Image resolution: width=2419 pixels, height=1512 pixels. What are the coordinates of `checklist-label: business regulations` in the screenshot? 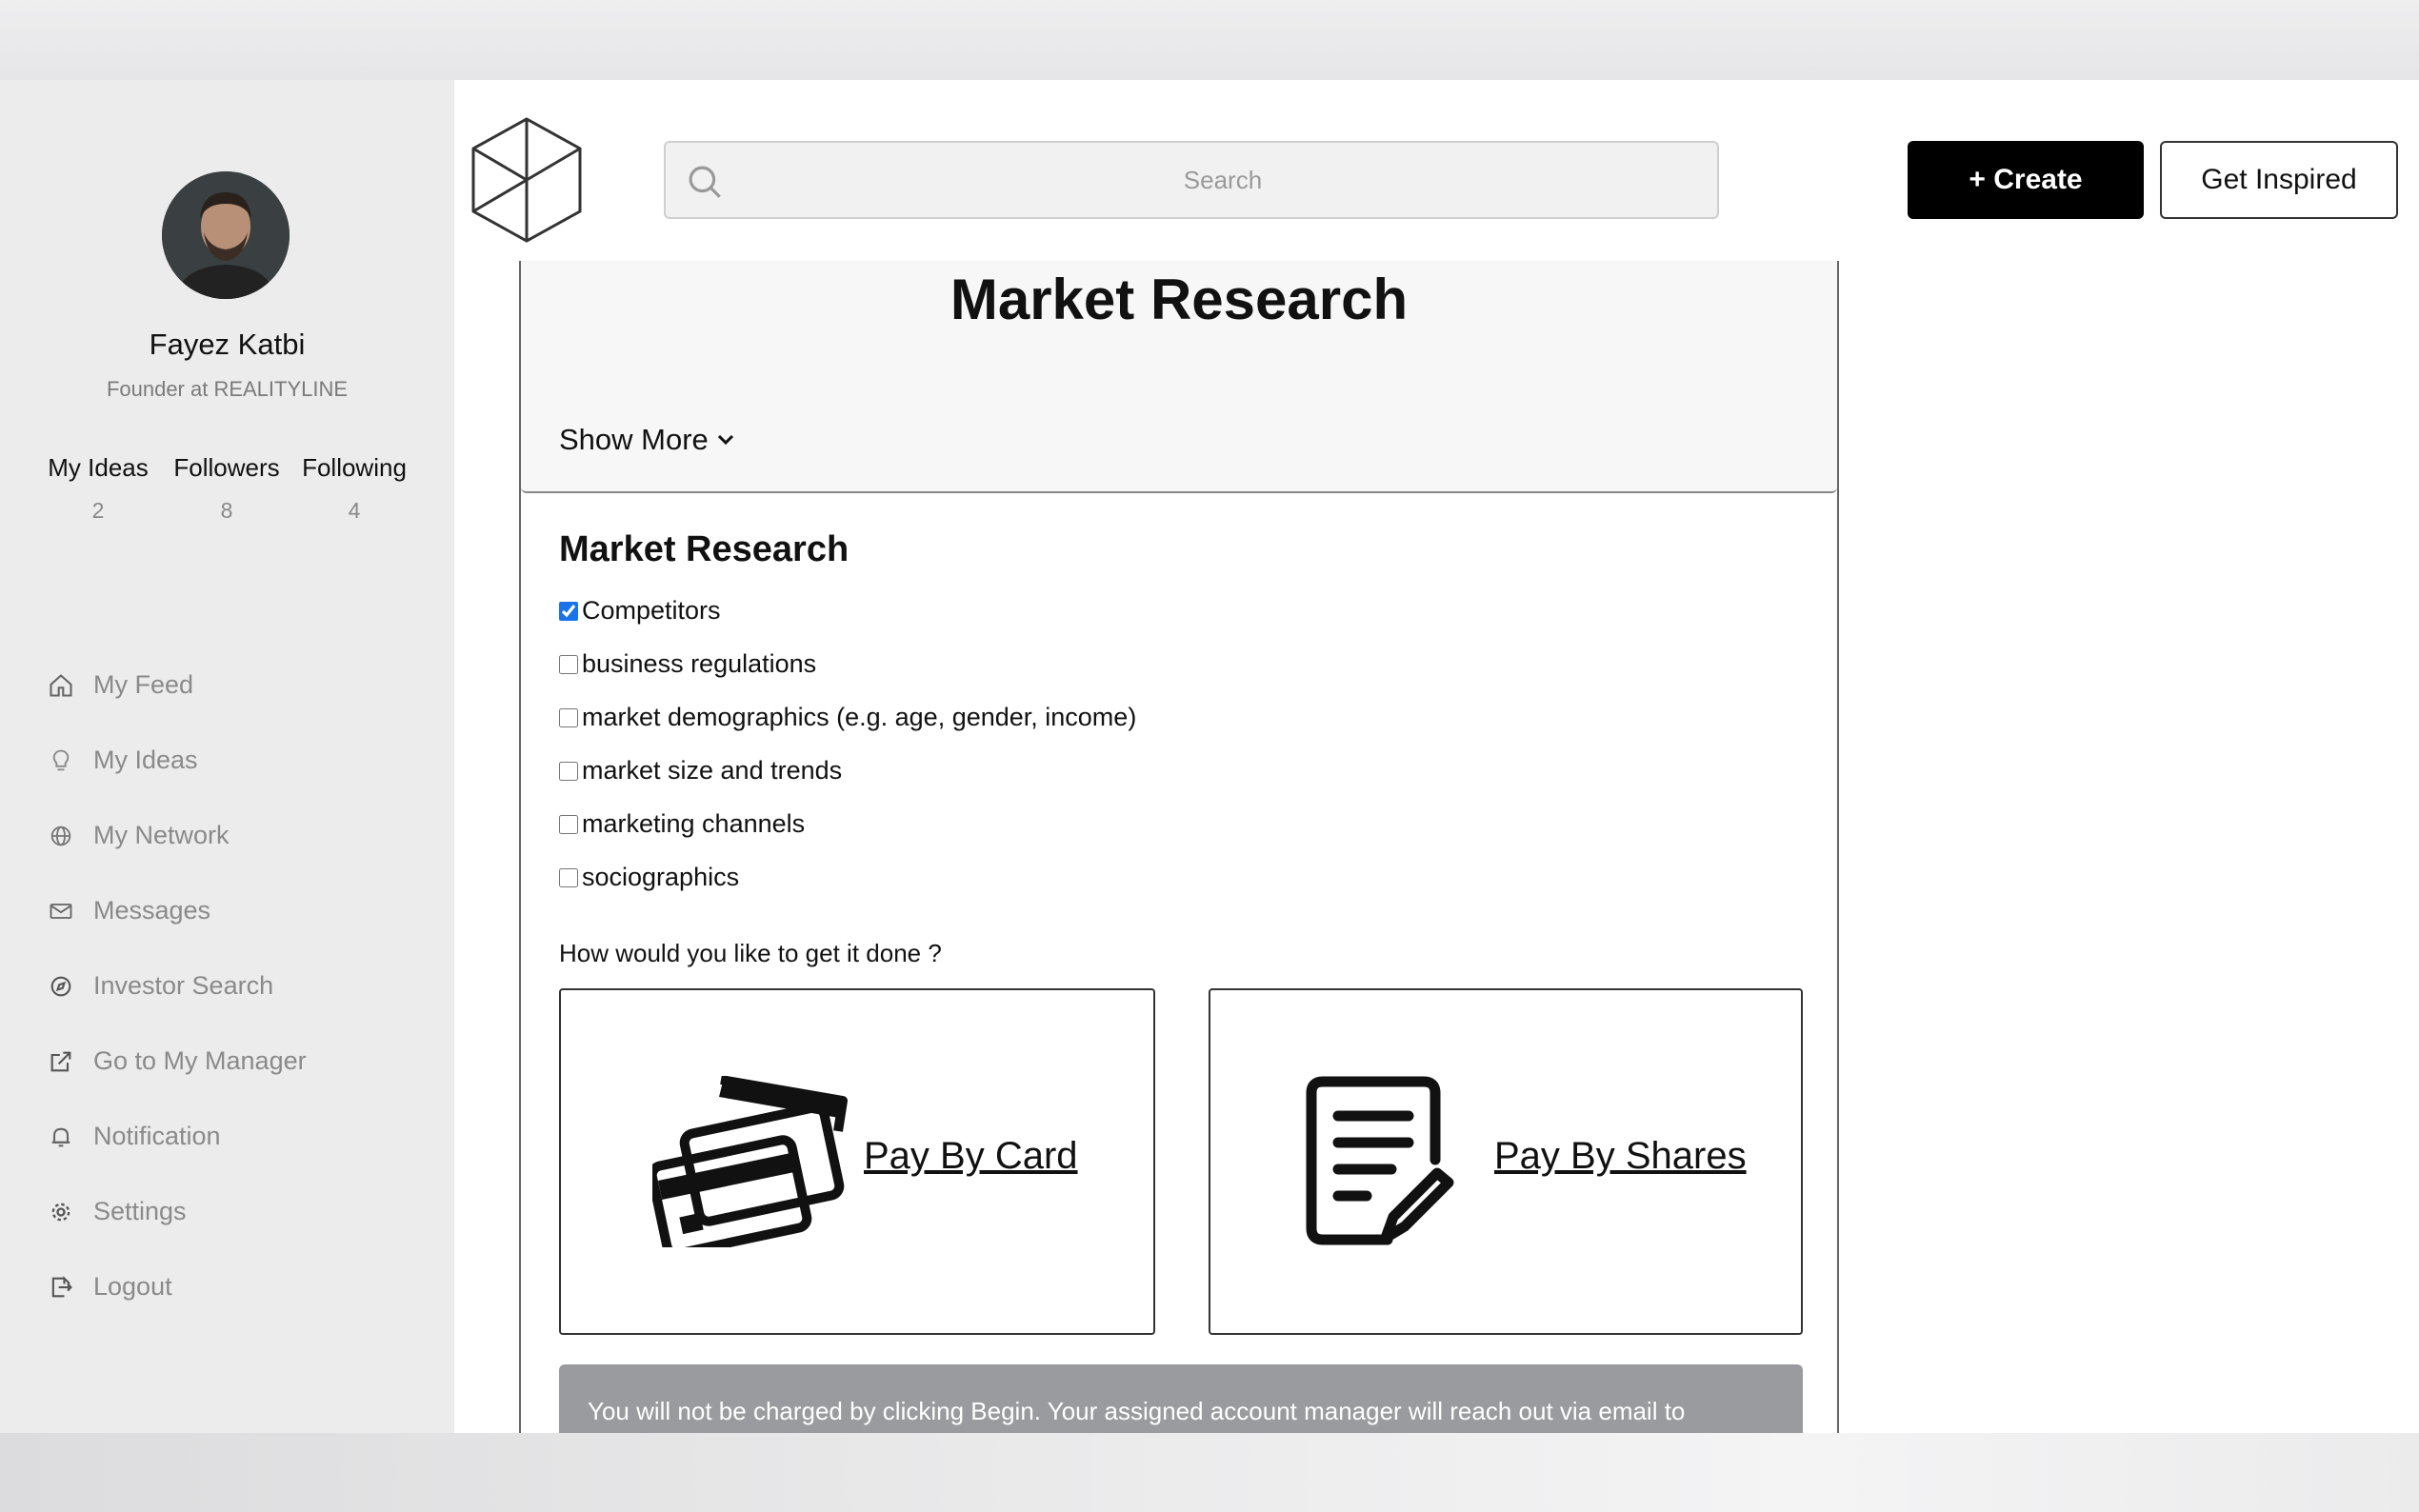 It's located at (699, 663).